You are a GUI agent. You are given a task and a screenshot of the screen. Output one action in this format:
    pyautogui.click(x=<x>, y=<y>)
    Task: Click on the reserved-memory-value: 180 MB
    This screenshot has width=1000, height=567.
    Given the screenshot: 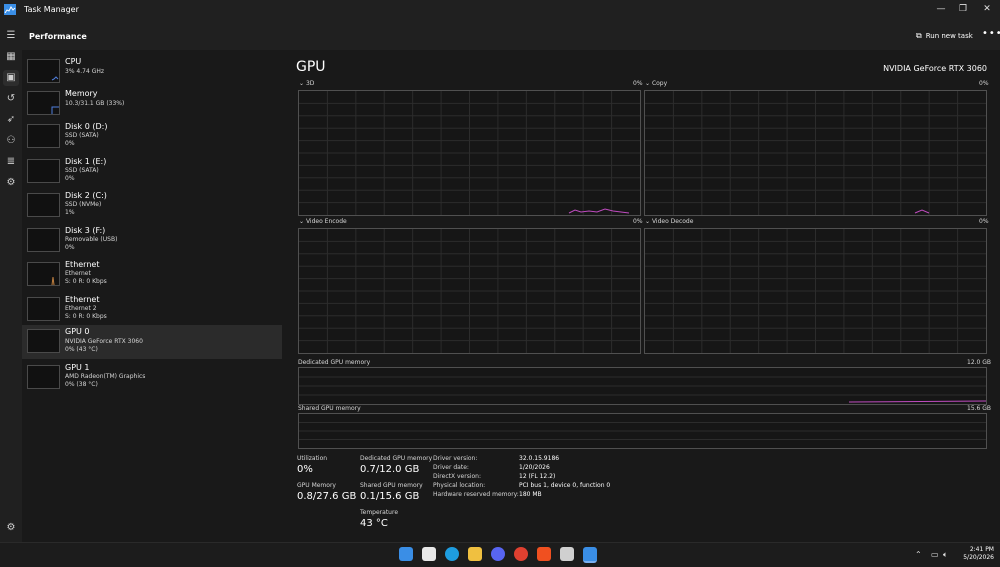 What is the action you would take?
    pyautogui.click(x=530, y=494)
    